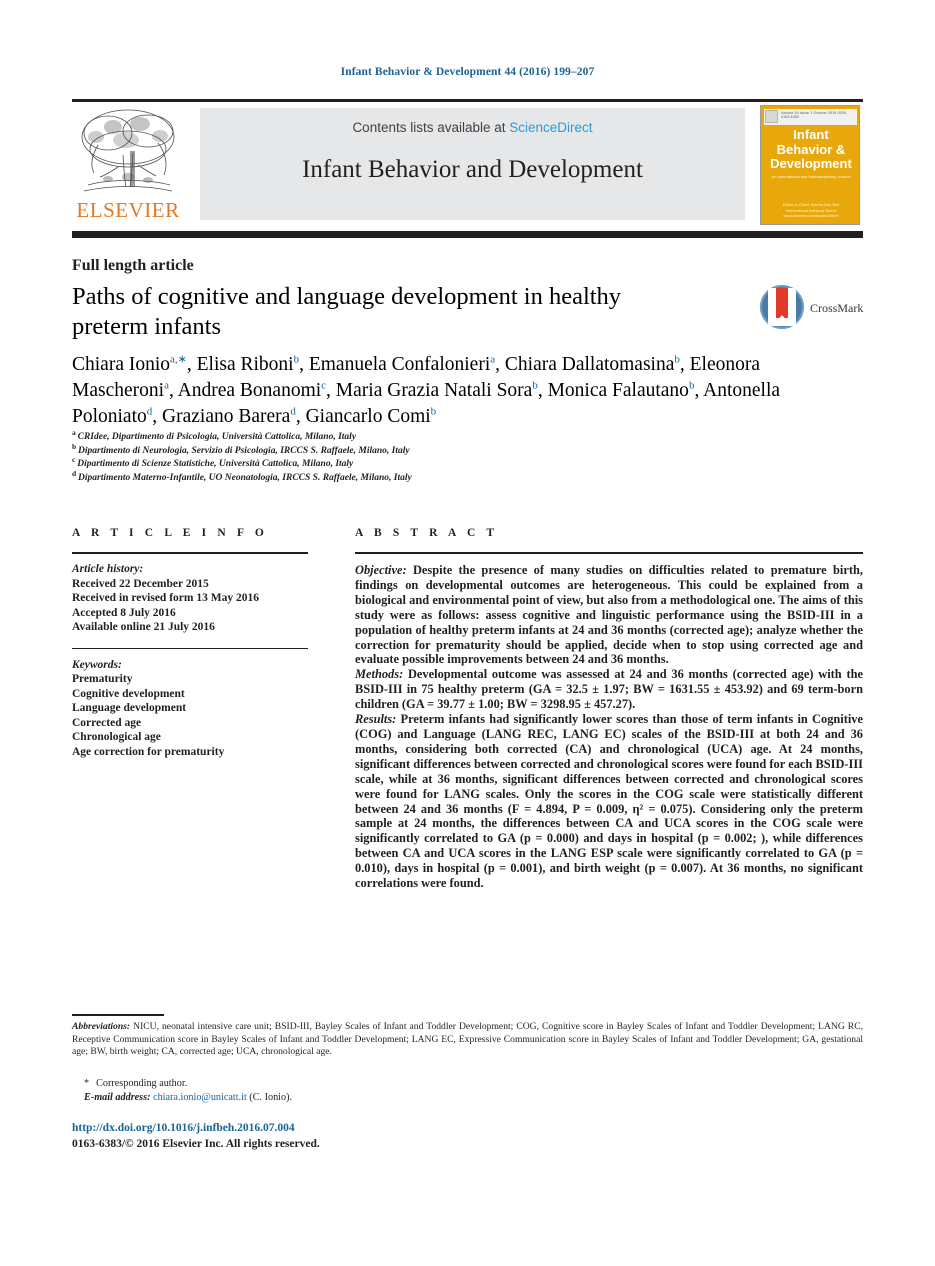 This screenshot has height=1266, width=935. I want to click on keyword-item: Corrected age, so click(190, 723).